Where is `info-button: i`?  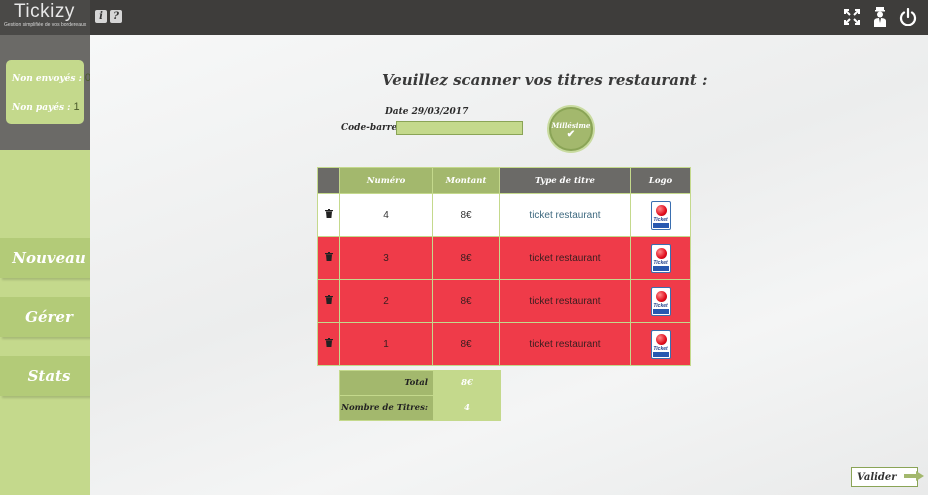
info-button: i is located at coordinates (101, 16).